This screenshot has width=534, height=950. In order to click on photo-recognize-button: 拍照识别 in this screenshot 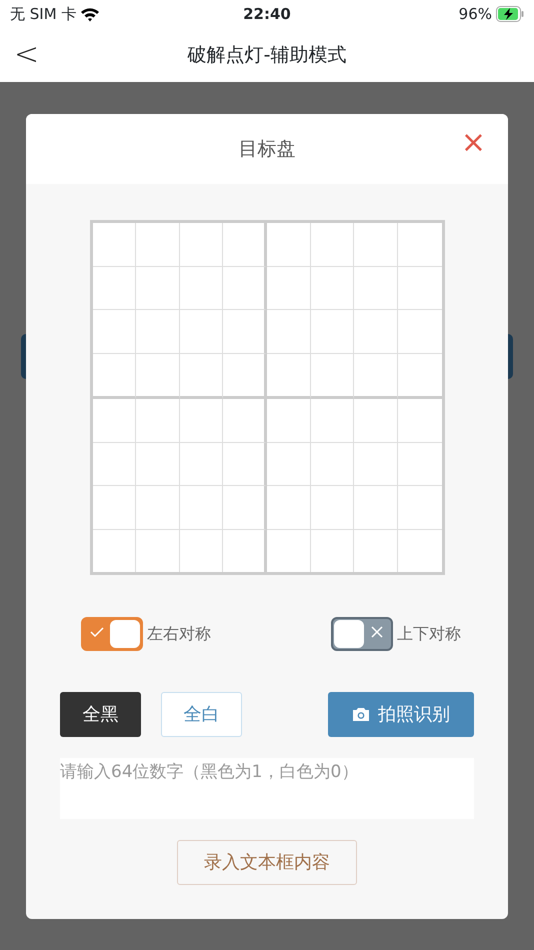, I will do `click(401, 714)`.